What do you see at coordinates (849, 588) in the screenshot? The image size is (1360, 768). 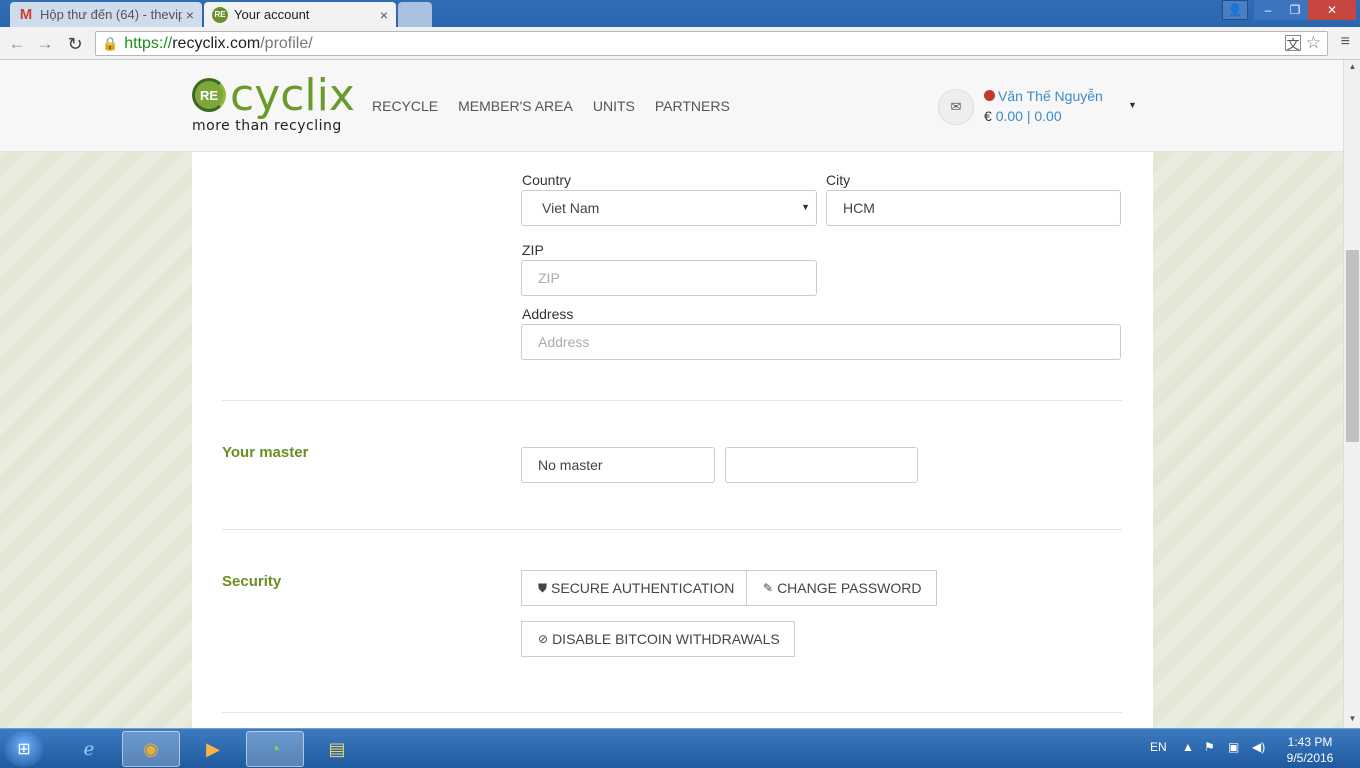 I see `change-password-label: CHANGE PASSWORD` at bounding box center [849, 588].